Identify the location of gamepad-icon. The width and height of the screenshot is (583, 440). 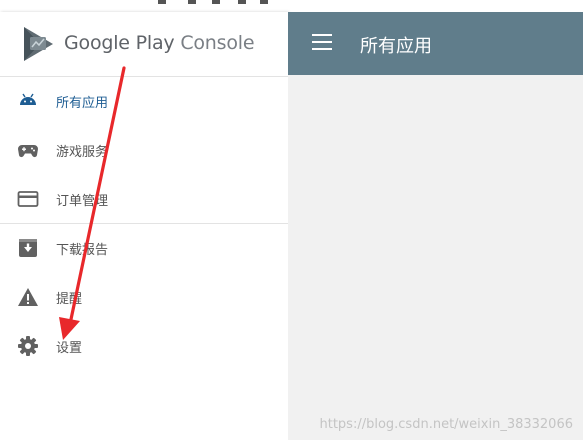
(28, 151).